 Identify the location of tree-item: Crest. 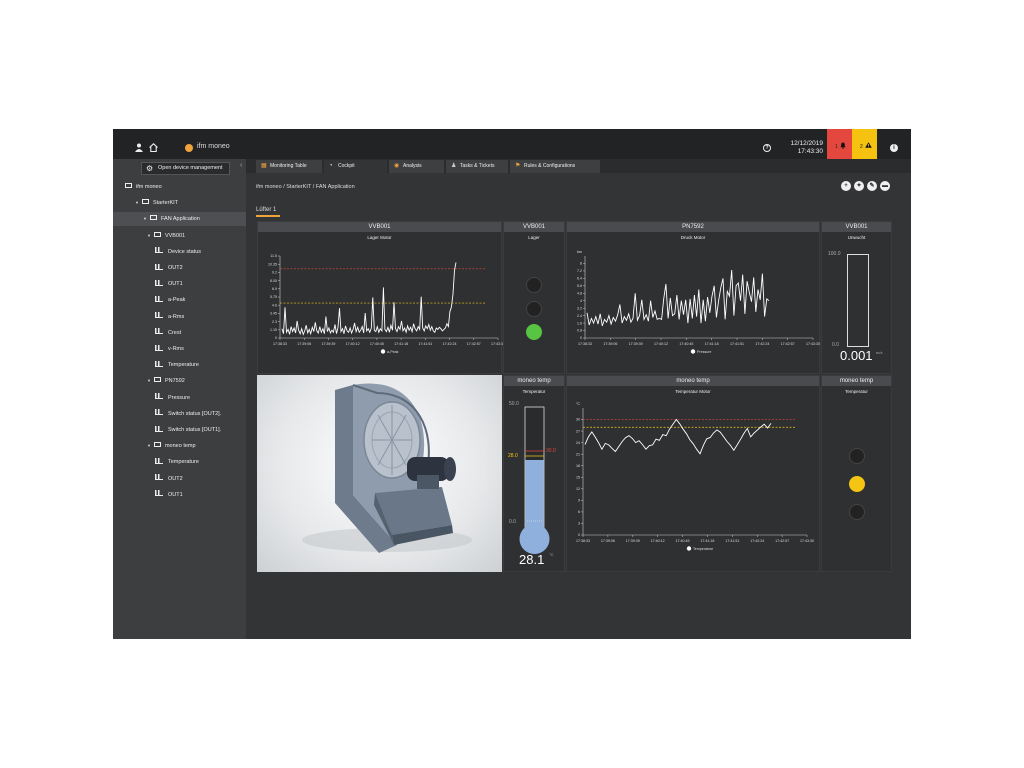
(168, 333).